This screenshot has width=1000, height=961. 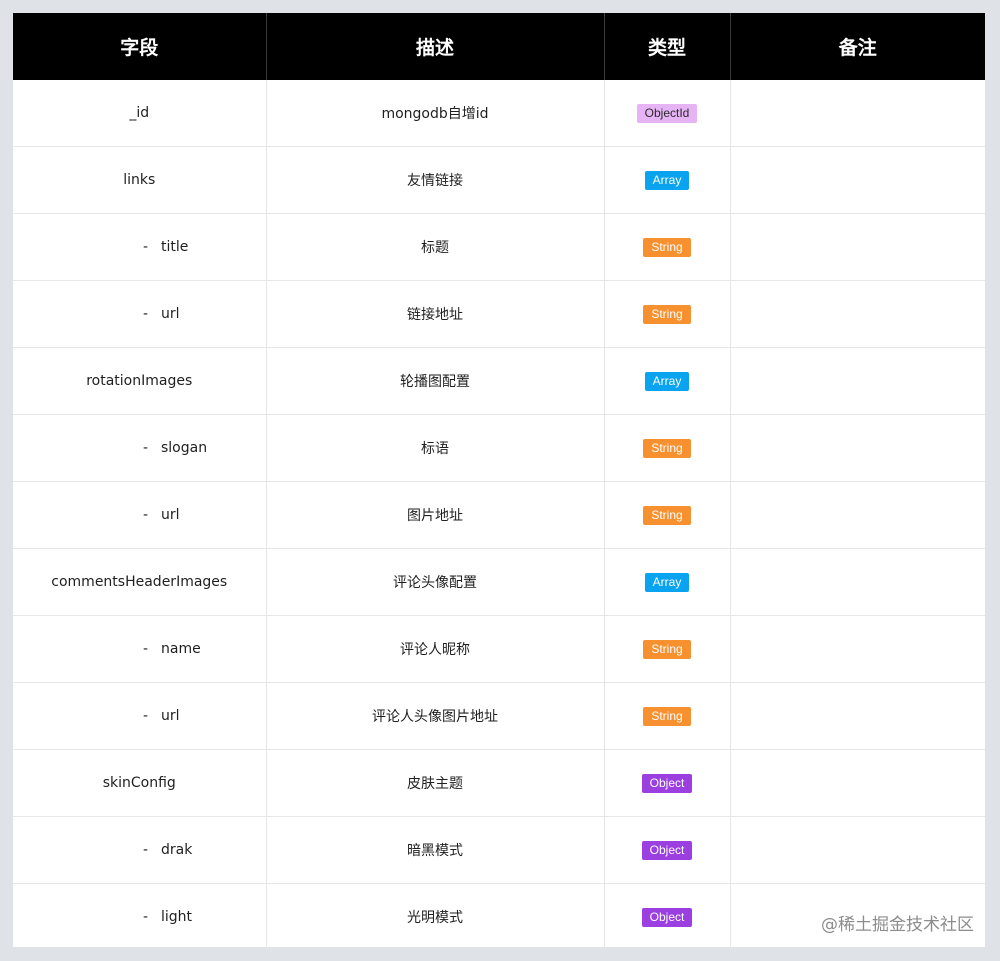 What do you see at coordinates (435, 649) in the screenshot?
I see `description-cell: 评论人昵称` at bounding box center [435, 649].